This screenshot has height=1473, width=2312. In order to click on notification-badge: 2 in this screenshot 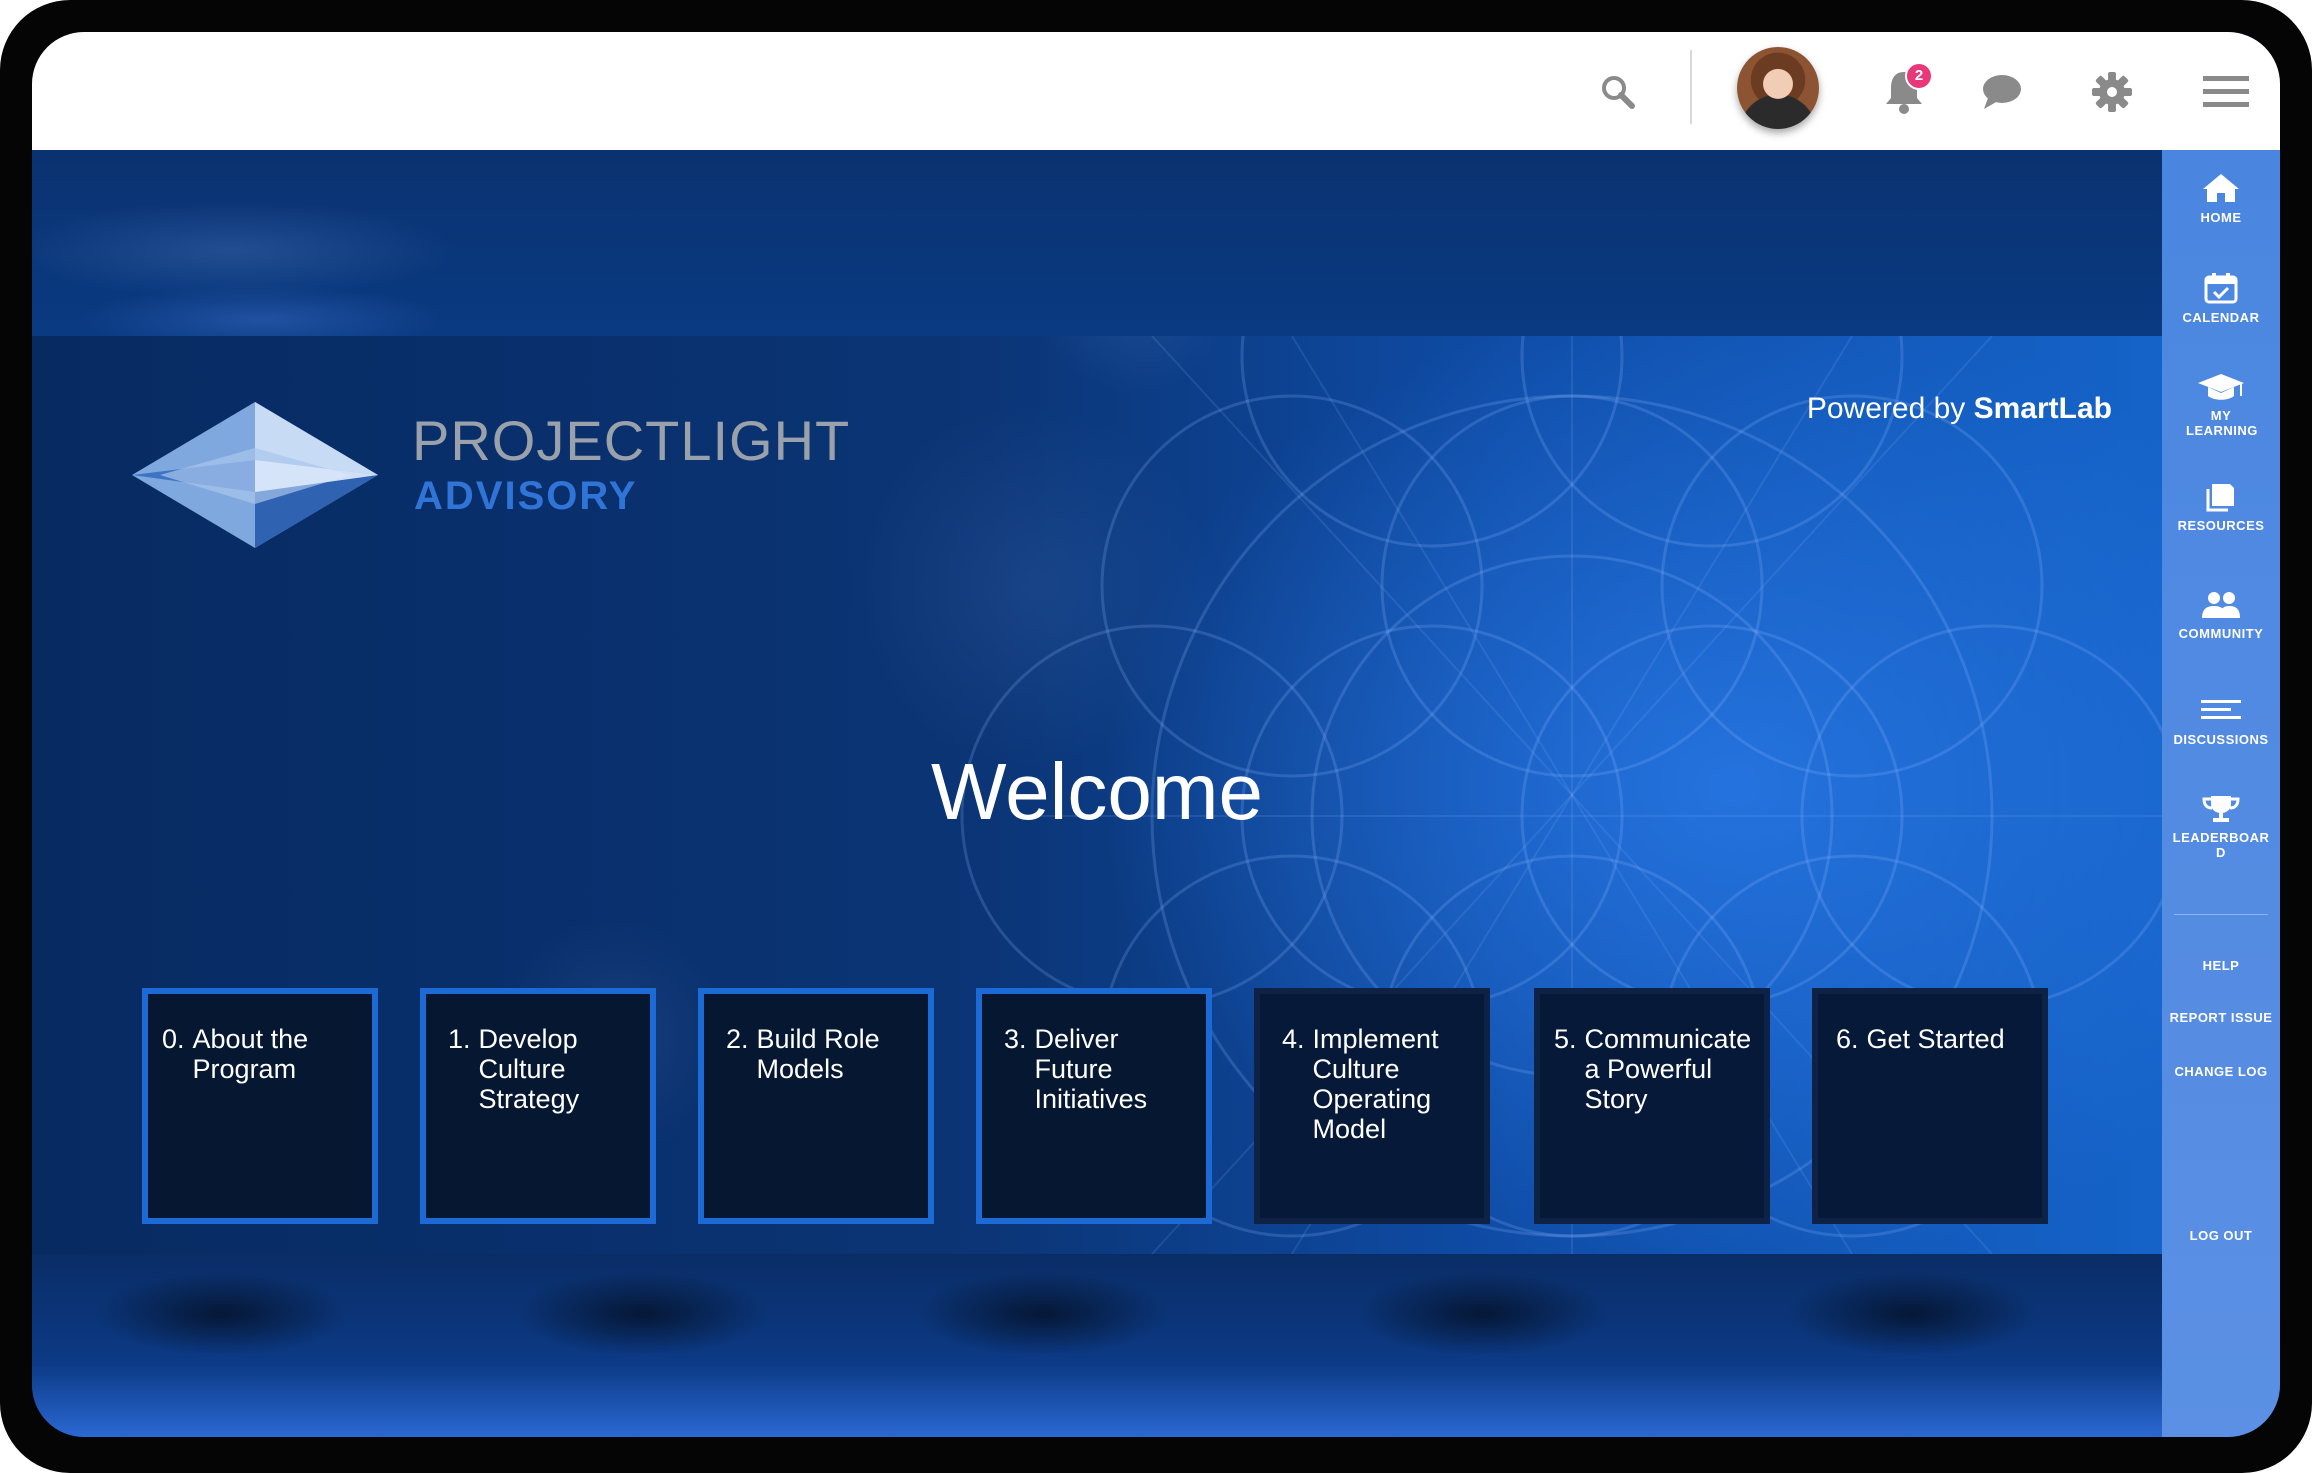, I will do `click(1919, 76)`.